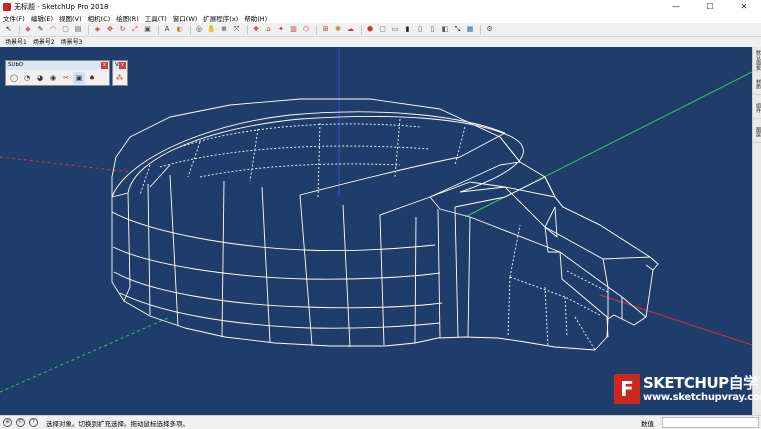  I want to click on scene-tabs: 场景号1 场景号2 场景号3, so click(380, 42).